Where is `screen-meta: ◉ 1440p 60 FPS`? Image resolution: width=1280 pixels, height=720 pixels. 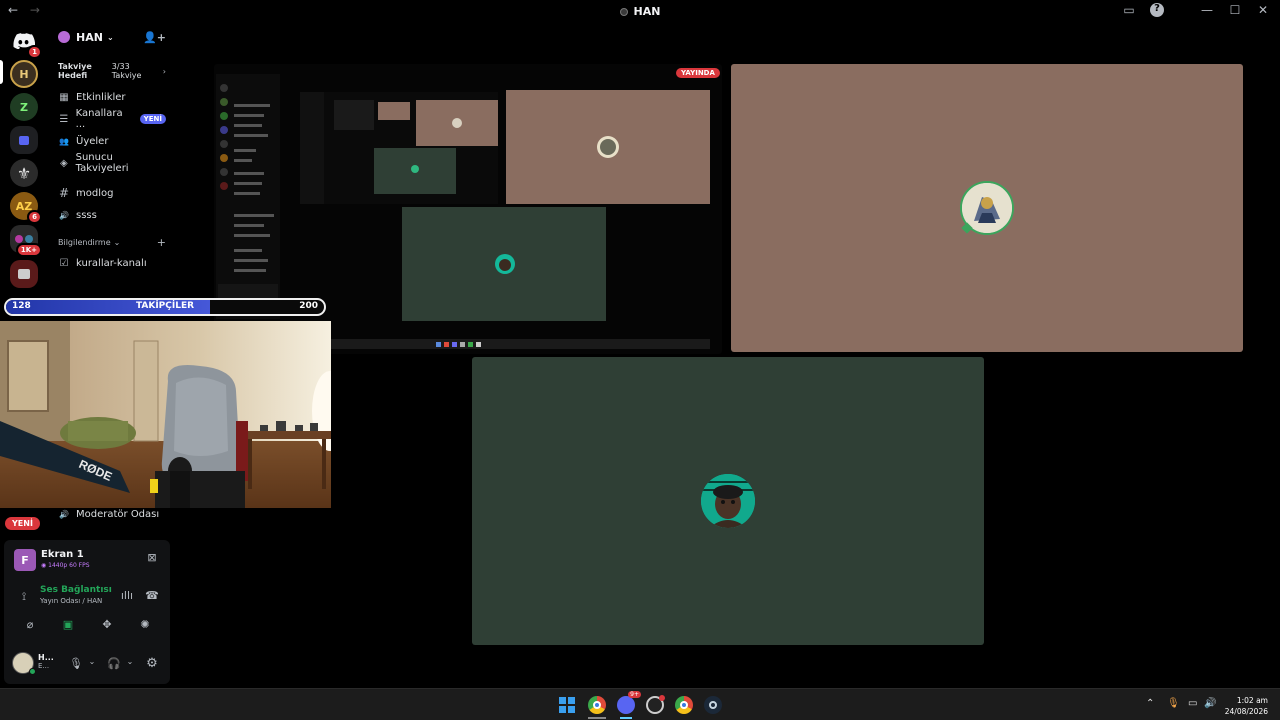 screen-meta: ◉ 1440p 60 FPS is located at coordinates (65, 565).